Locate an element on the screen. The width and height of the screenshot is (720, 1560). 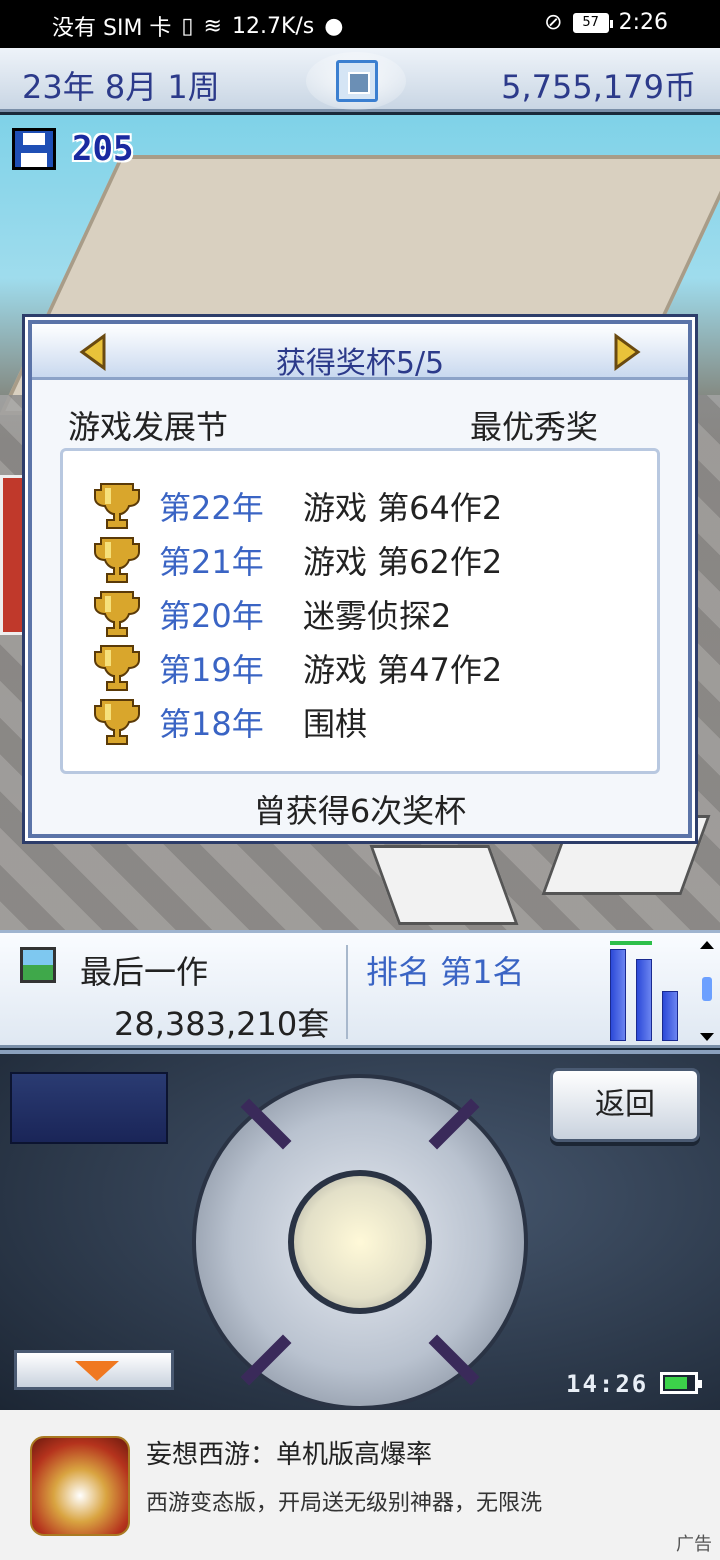
trophy-row: 第19年 游戏 第47作2 is located at coordinates (374, 668).